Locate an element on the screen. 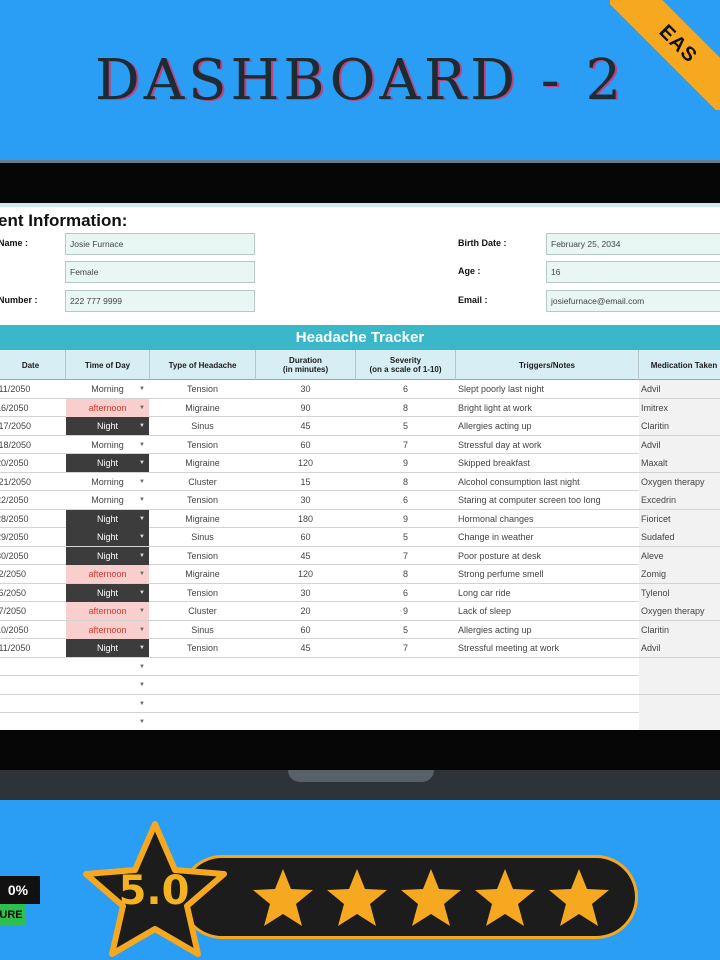 The height and width of the screenshot is (960, 720). date-cell: 28/2050 is located at coordinates (33, 519).